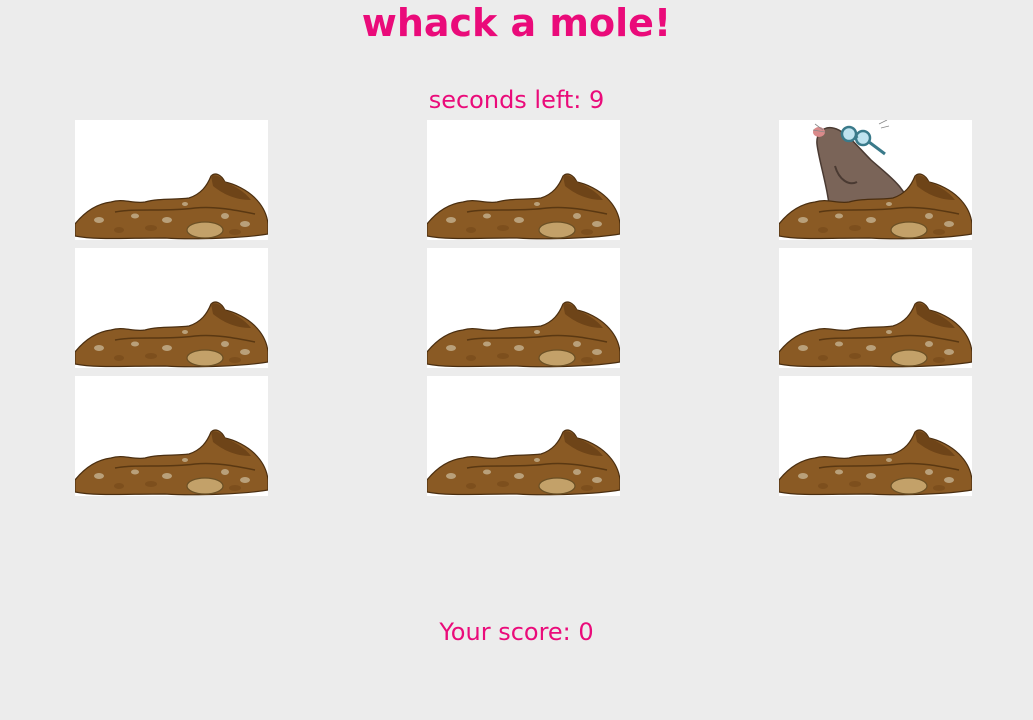 The image size is (1033, 720). Describe the element at coordinates (516, 632) in the screenshot. I see `score-display: Your score: 0` at that location.